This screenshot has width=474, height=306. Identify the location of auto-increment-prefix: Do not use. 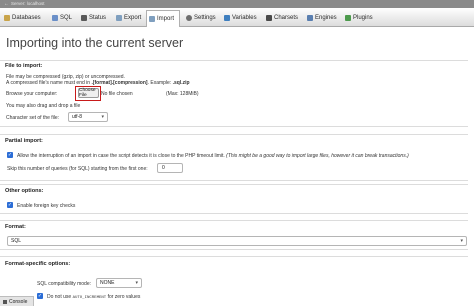
(60, 297).